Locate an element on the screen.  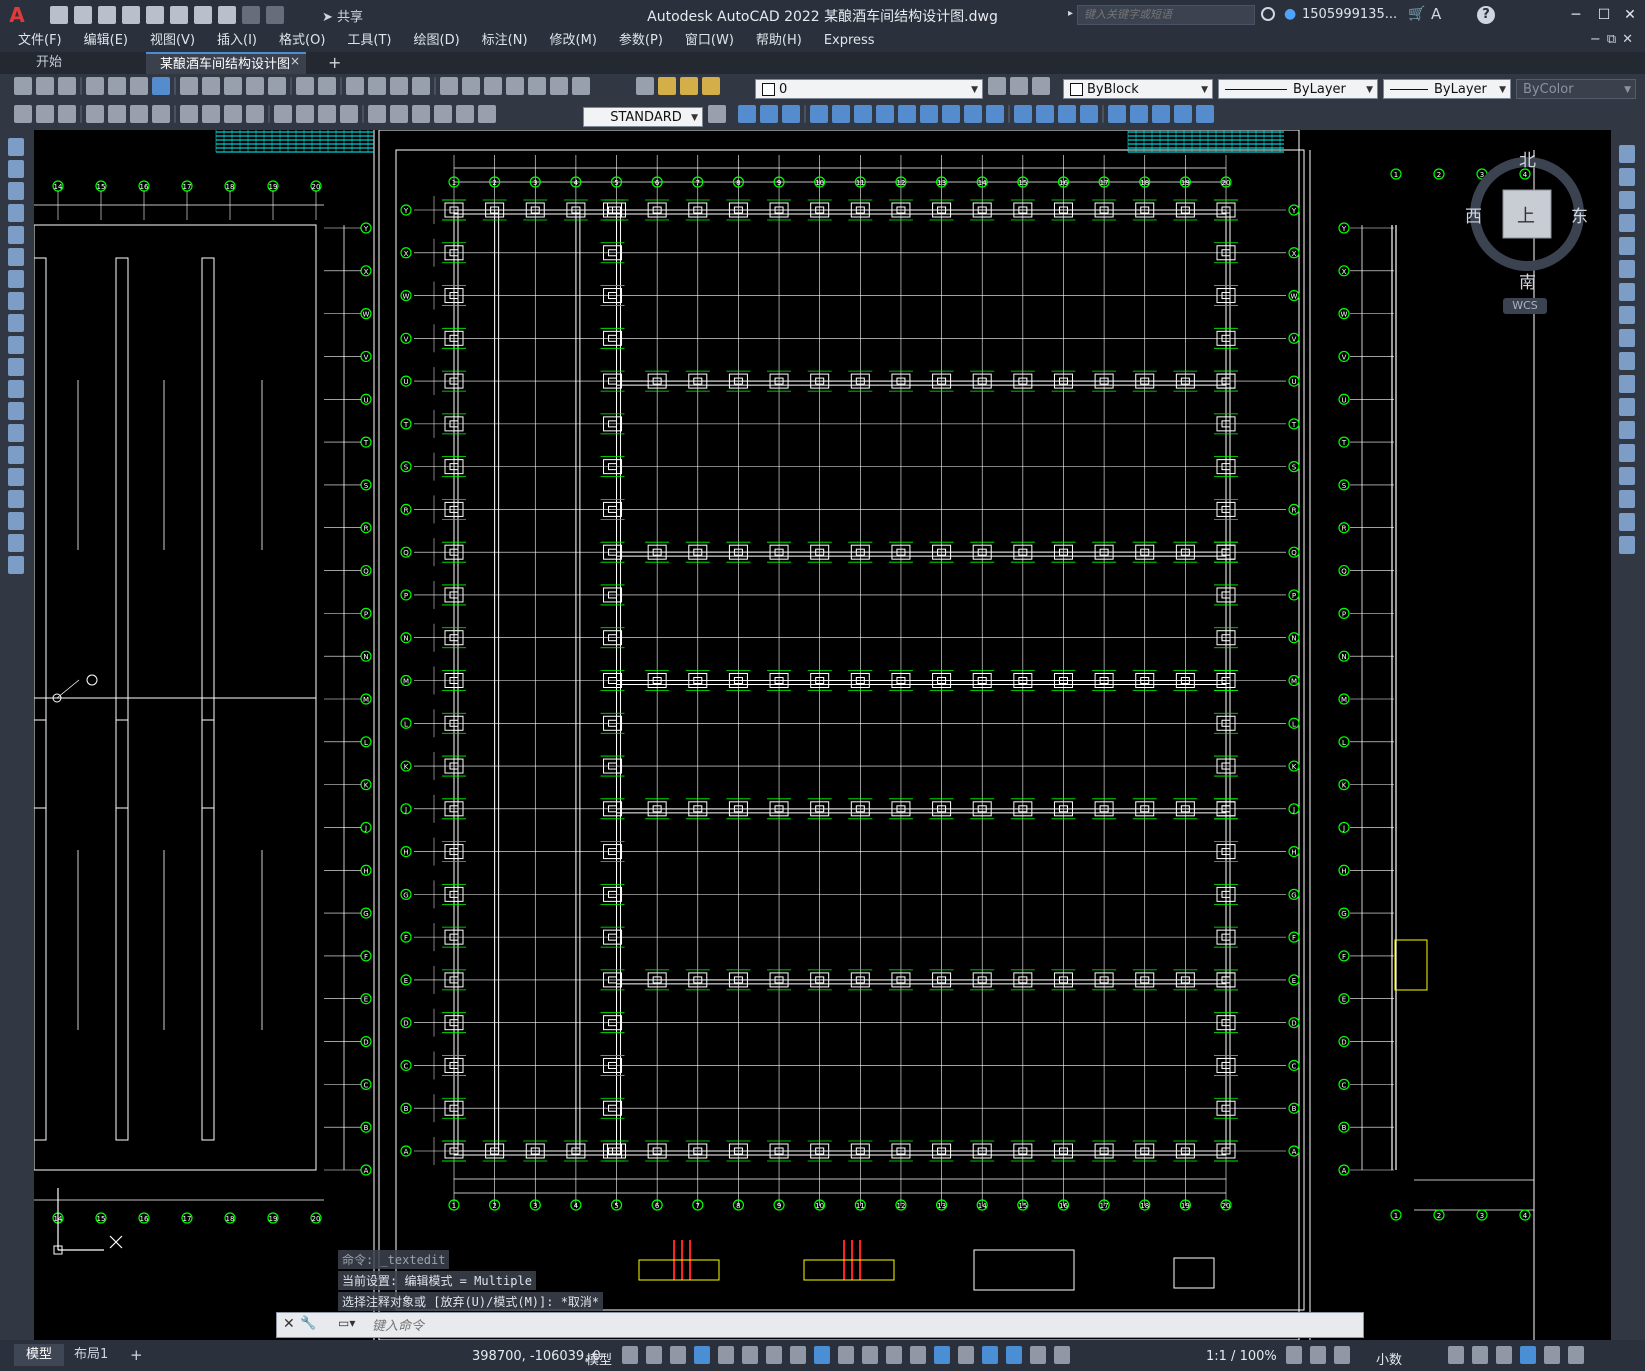
layer-isolate-icon is located at coordinates (45, 114).